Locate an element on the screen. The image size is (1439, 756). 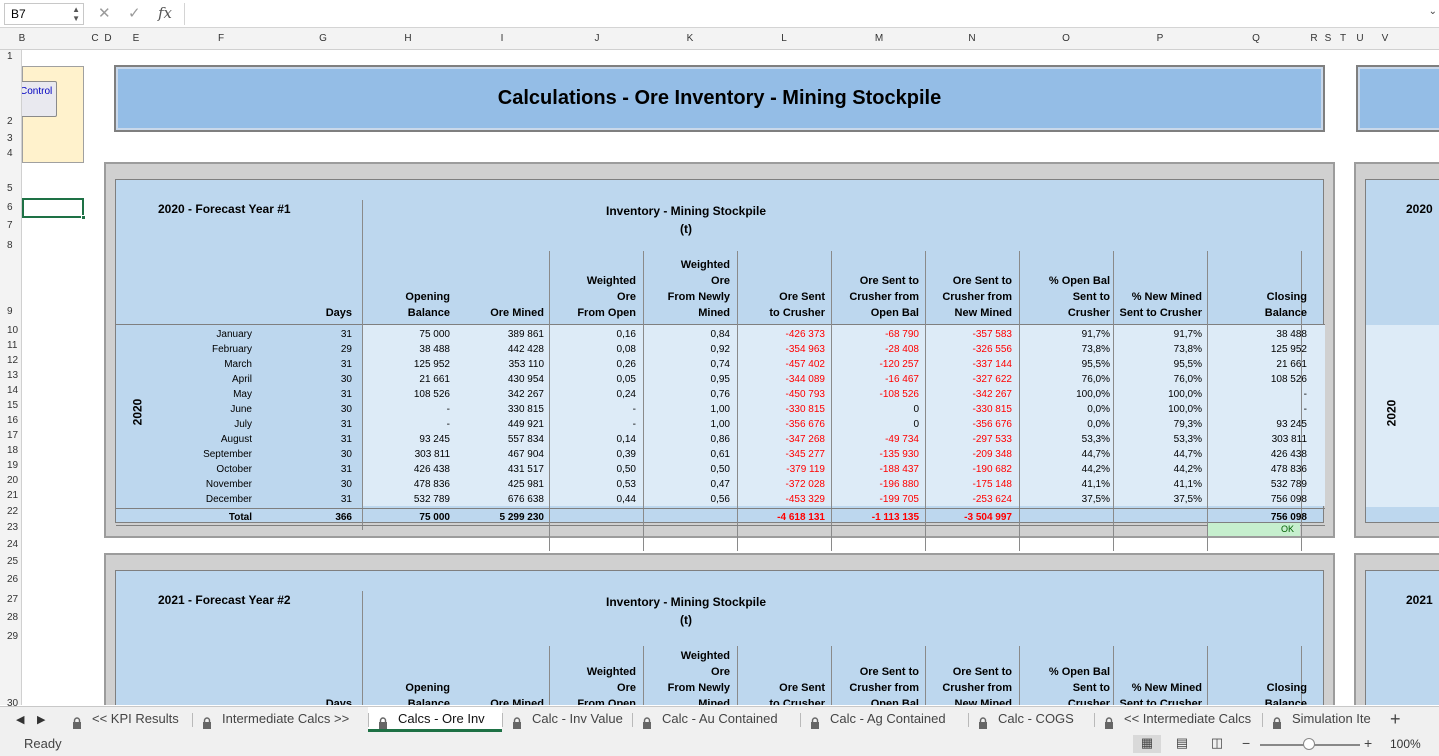
cell-cb: 756 098 is located at coordinates (1262, 499).